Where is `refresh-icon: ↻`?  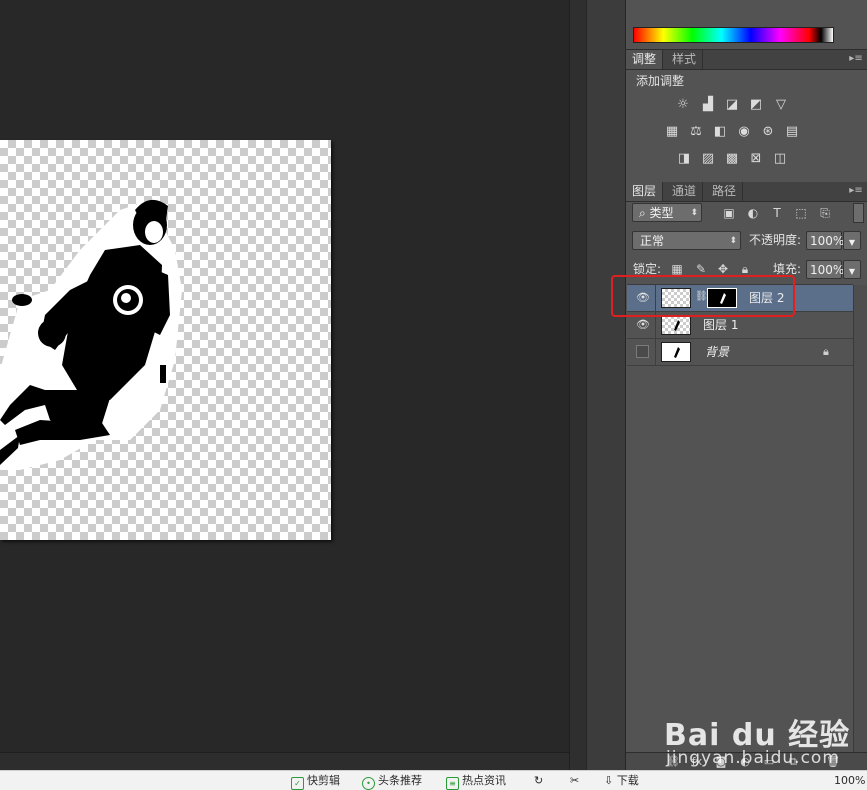 refresh-icon: ↻ is located at coordinates (539, 780).